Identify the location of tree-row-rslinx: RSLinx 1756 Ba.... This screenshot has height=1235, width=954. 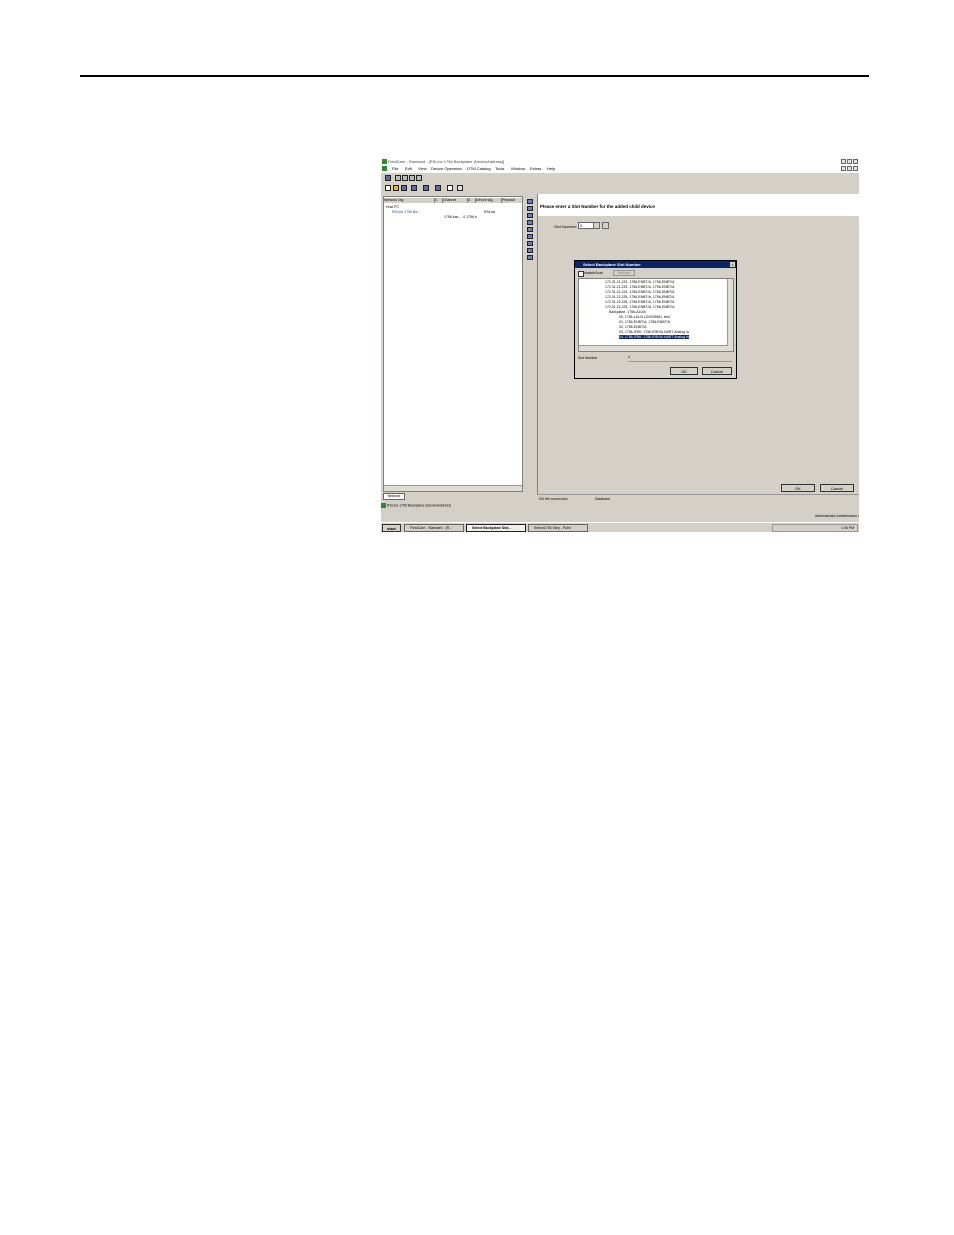
(406, 212).